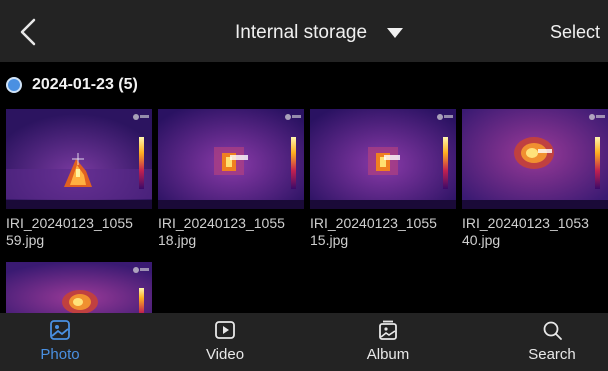 Image resolution: width=608 pixels, height=371 pixels. Describe the element at coordinates (14, 85) in the screenshot. I see `group-select-radio` at that location.